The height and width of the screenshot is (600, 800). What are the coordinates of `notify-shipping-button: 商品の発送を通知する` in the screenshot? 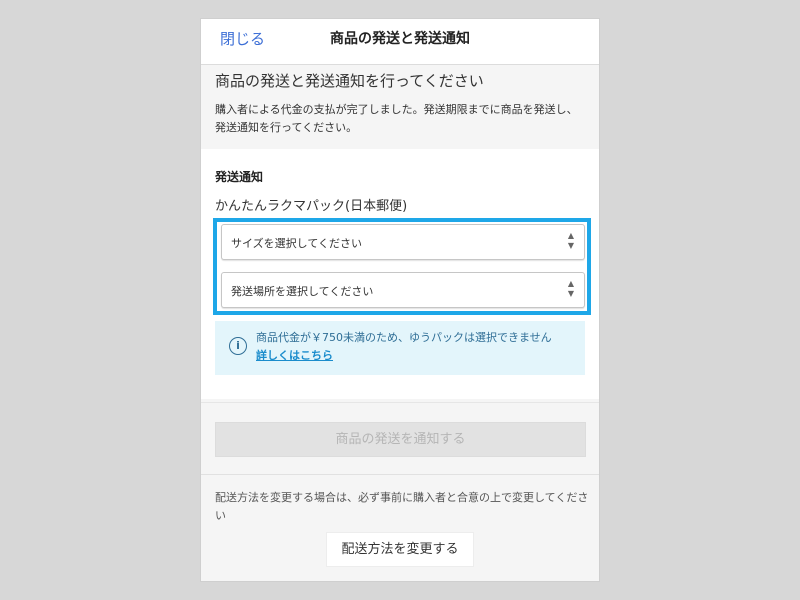 It's located at (400, 439).